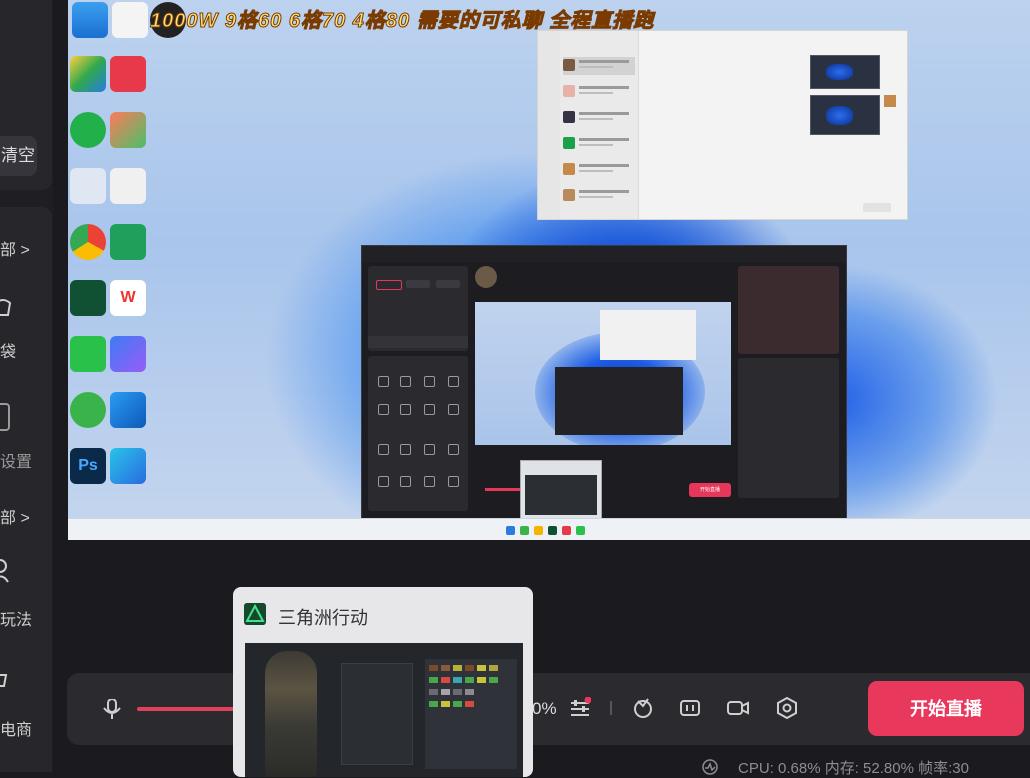  I want to click on sidebar-item-bag: 袋, so click(8, 350).